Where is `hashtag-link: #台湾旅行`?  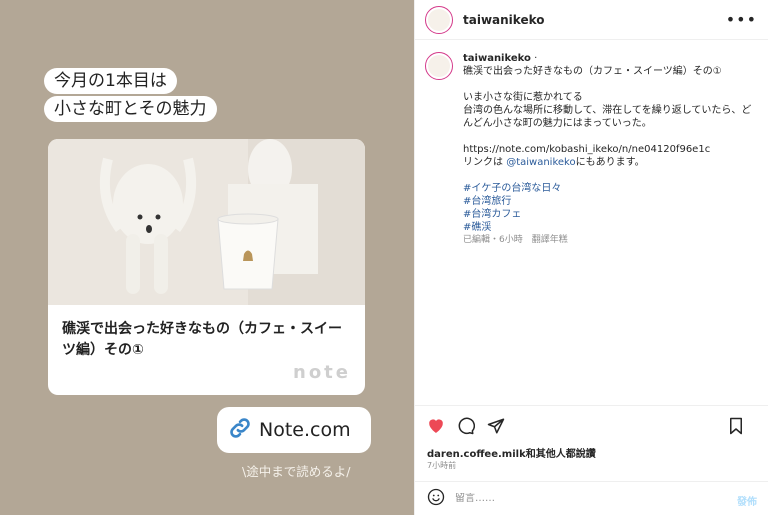
hashtag-link: #台湾旅行 is located at coordinates (611, 201).